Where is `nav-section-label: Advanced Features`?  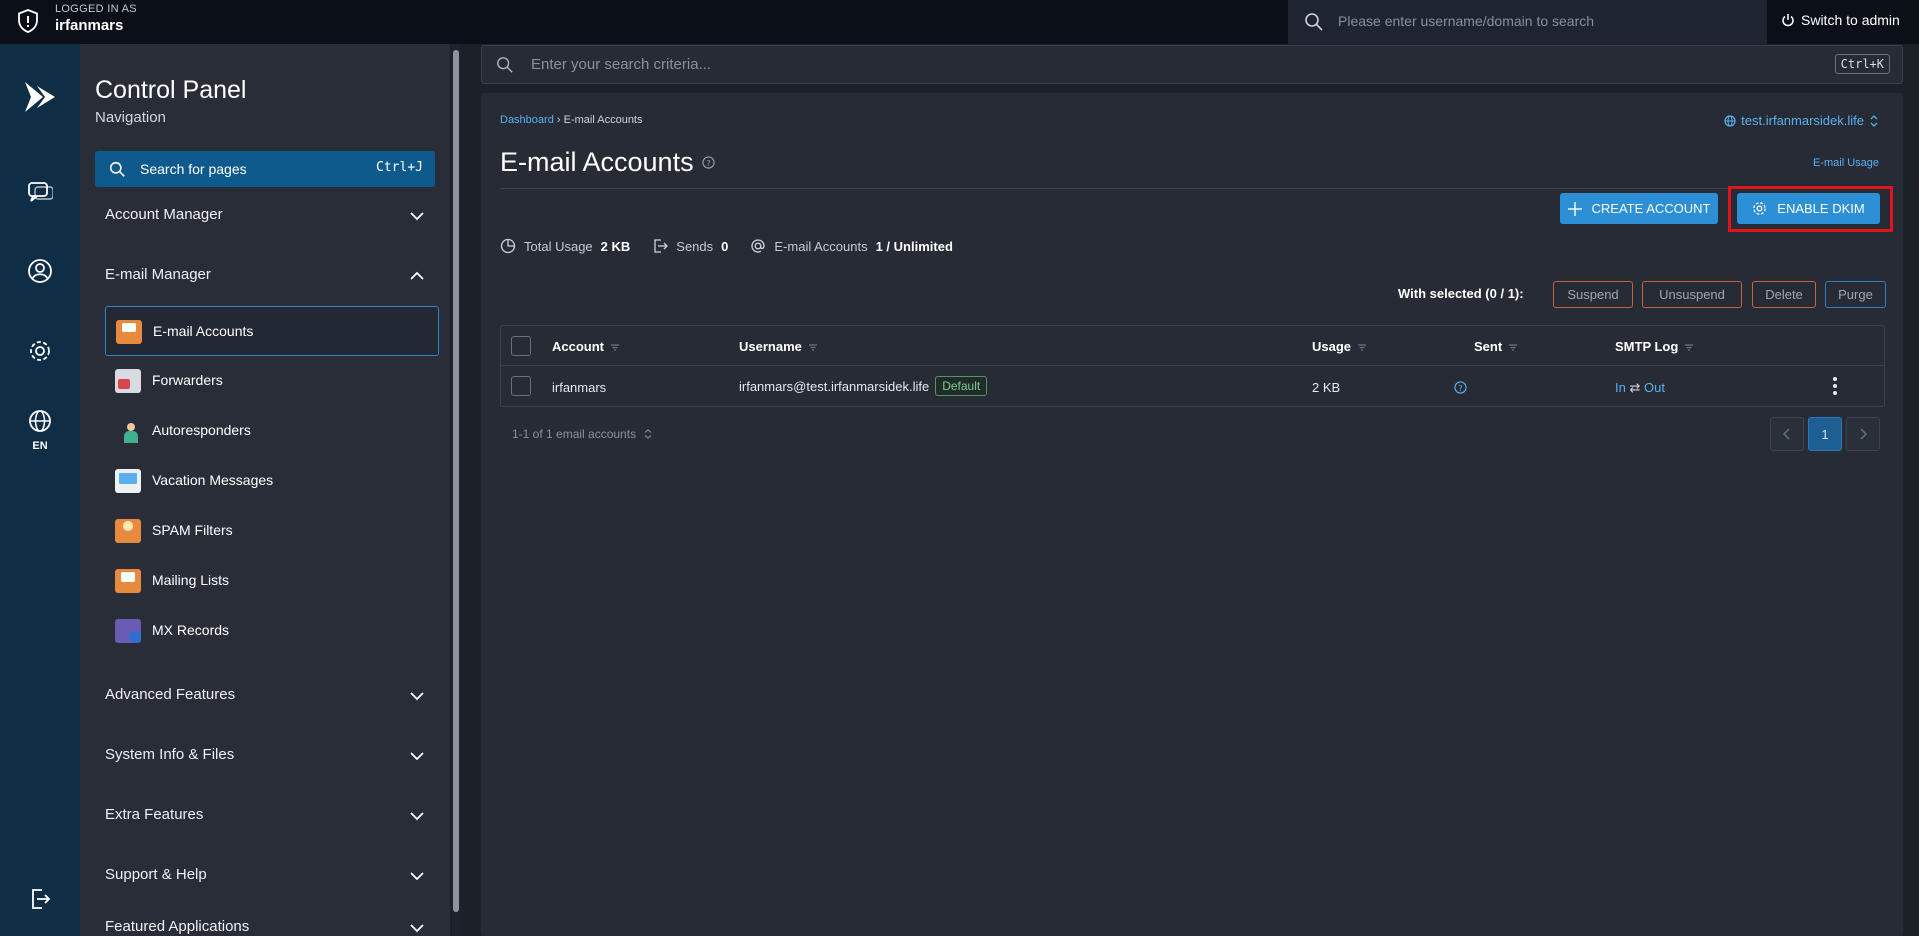 nav-section-label: Advanced Features is located at coordinates (170, 694).